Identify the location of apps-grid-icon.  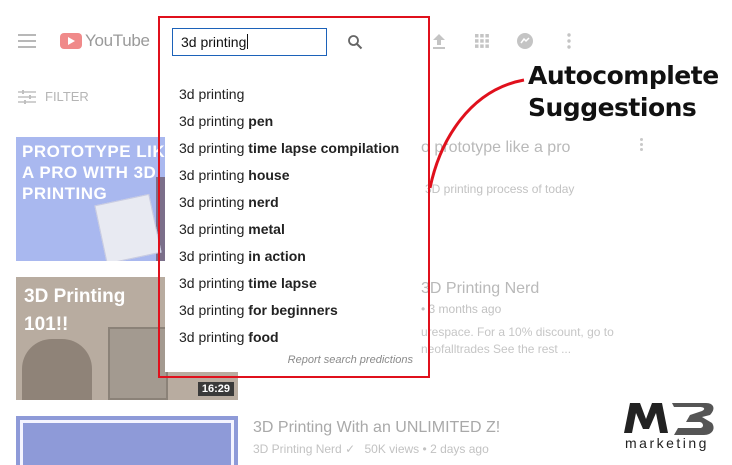
(482, 41).